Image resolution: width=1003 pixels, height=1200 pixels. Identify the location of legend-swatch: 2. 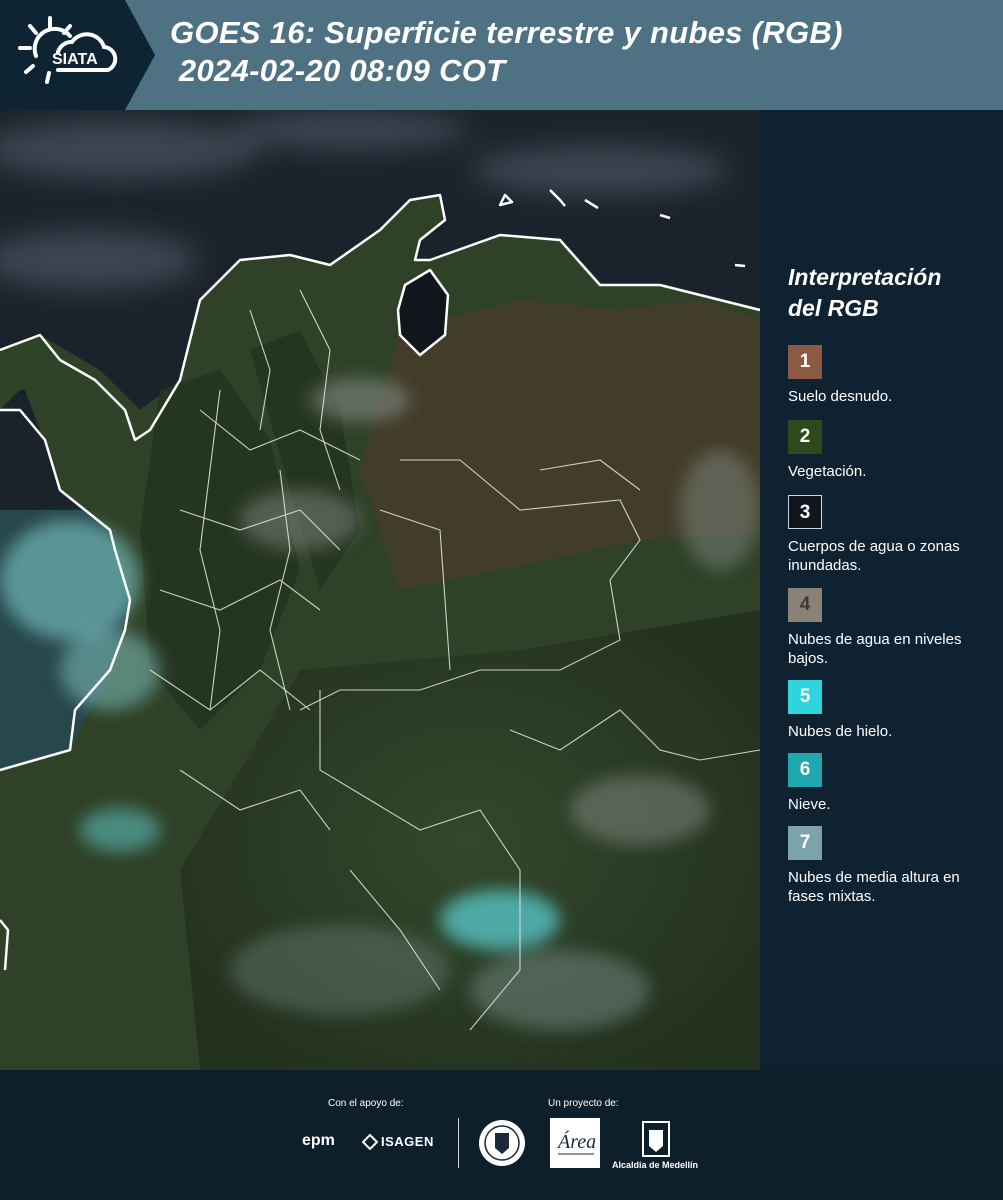
(805, 437).